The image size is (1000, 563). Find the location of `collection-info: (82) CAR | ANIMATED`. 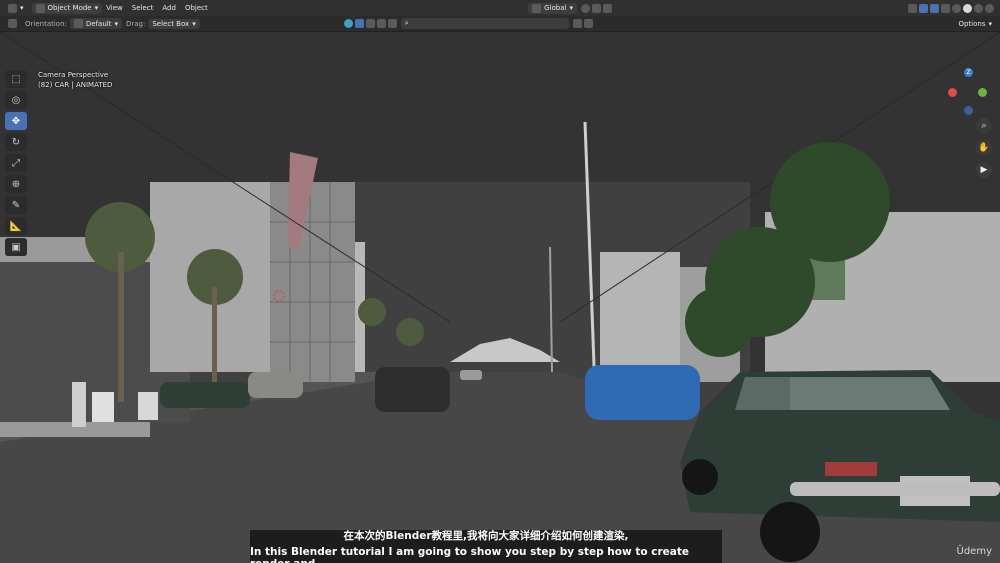

collection-info: (82) CAR | ANIMATED is located at coordinates (75, 85).